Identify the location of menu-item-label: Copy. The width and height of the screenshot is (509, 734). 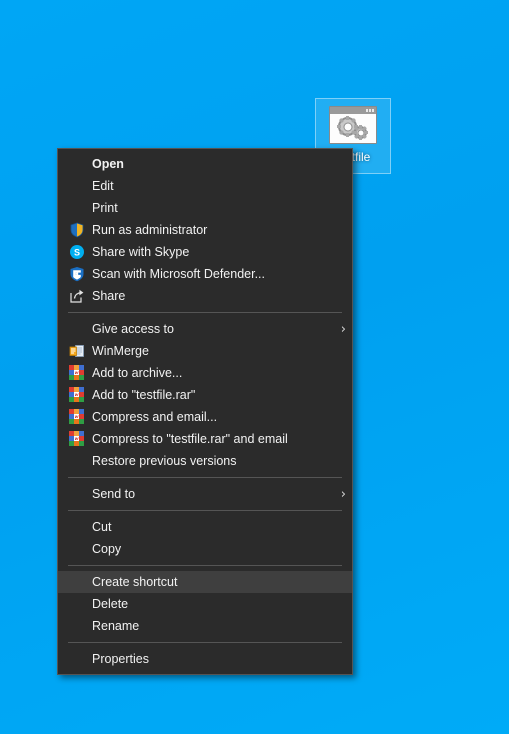
(107, 549).